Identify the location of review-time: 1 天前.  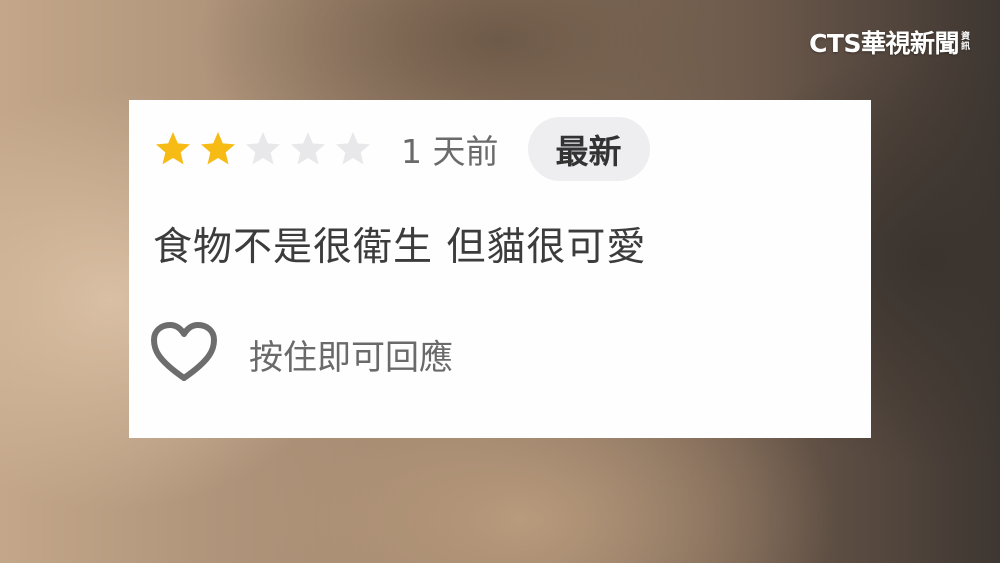
(450, 151).